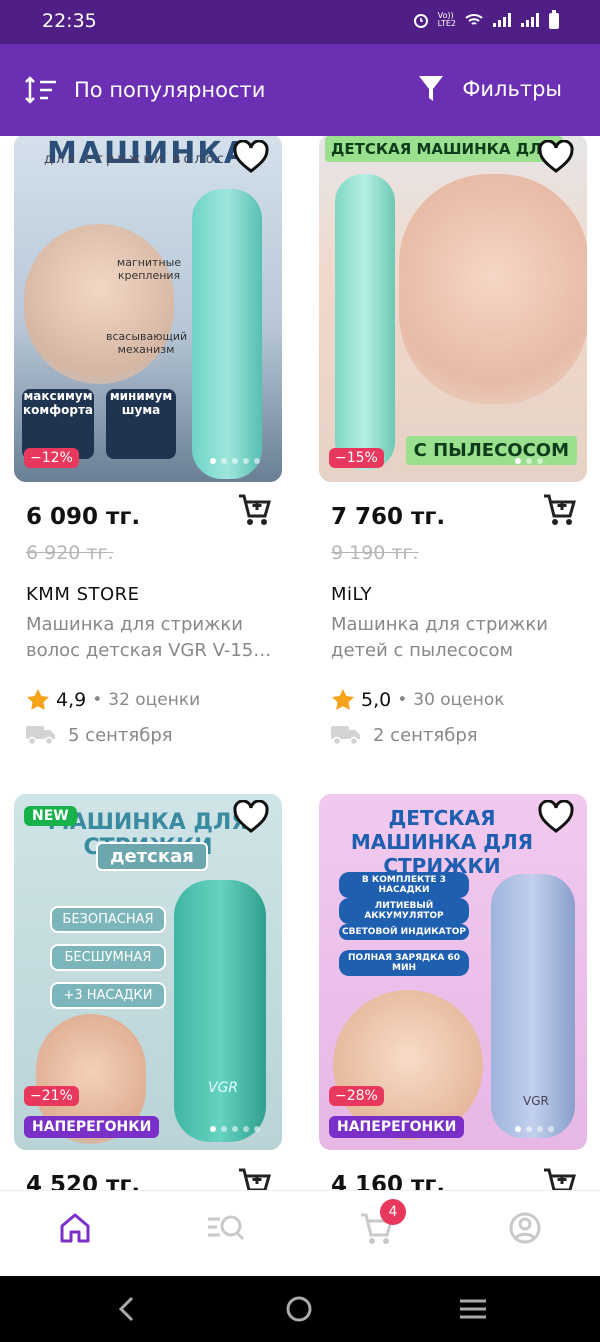 The width and height of the screenshot is (600, 1342). I want to click on product-rating: 4,9 • 32 оценки, so click(113, 700).